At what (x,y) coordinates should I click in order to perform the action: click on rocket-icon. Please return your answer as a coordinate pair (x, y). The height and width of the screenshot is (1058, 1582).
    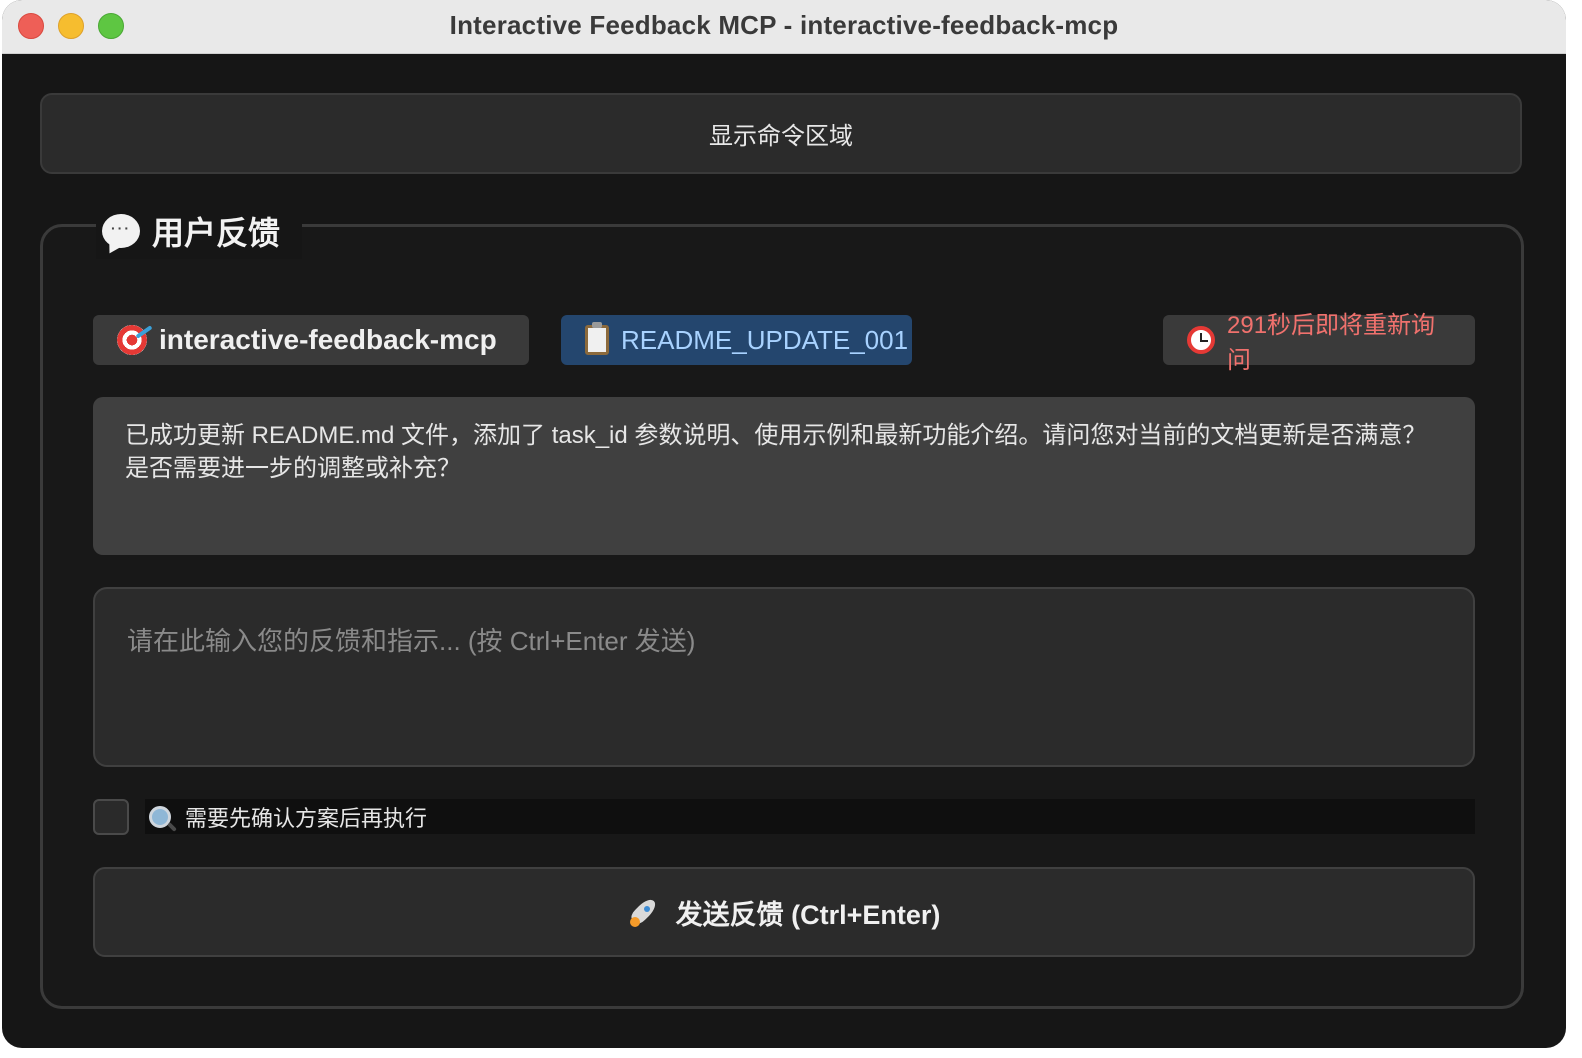
    Looking at the image, I should click on (645, 912).